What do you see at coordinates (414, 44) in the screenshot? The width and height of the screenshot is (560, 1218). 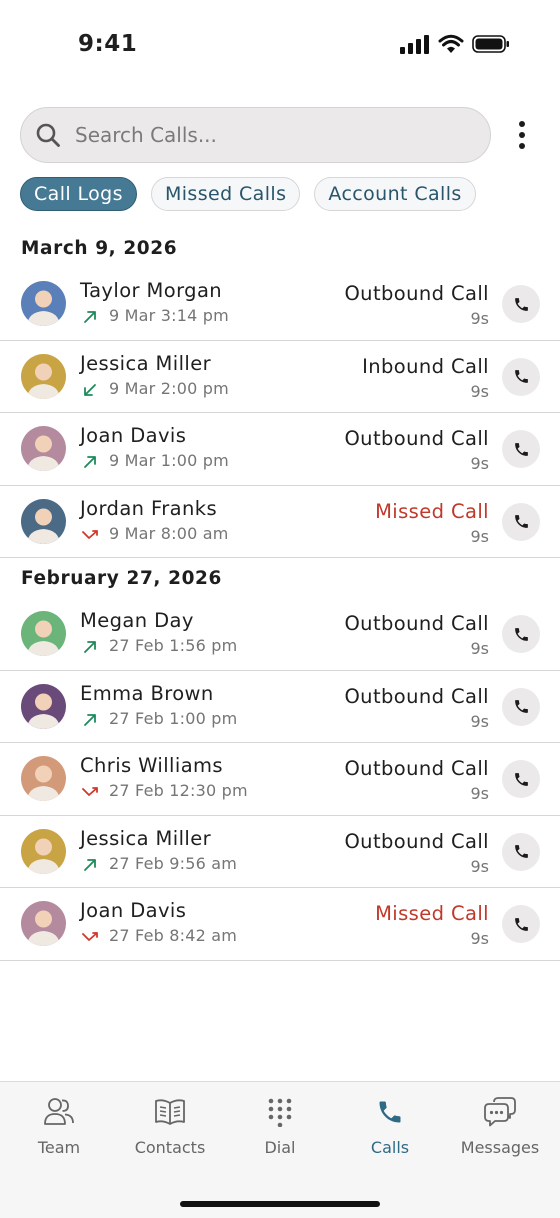 I see `signal-icon` at bounding box center [414, 44].